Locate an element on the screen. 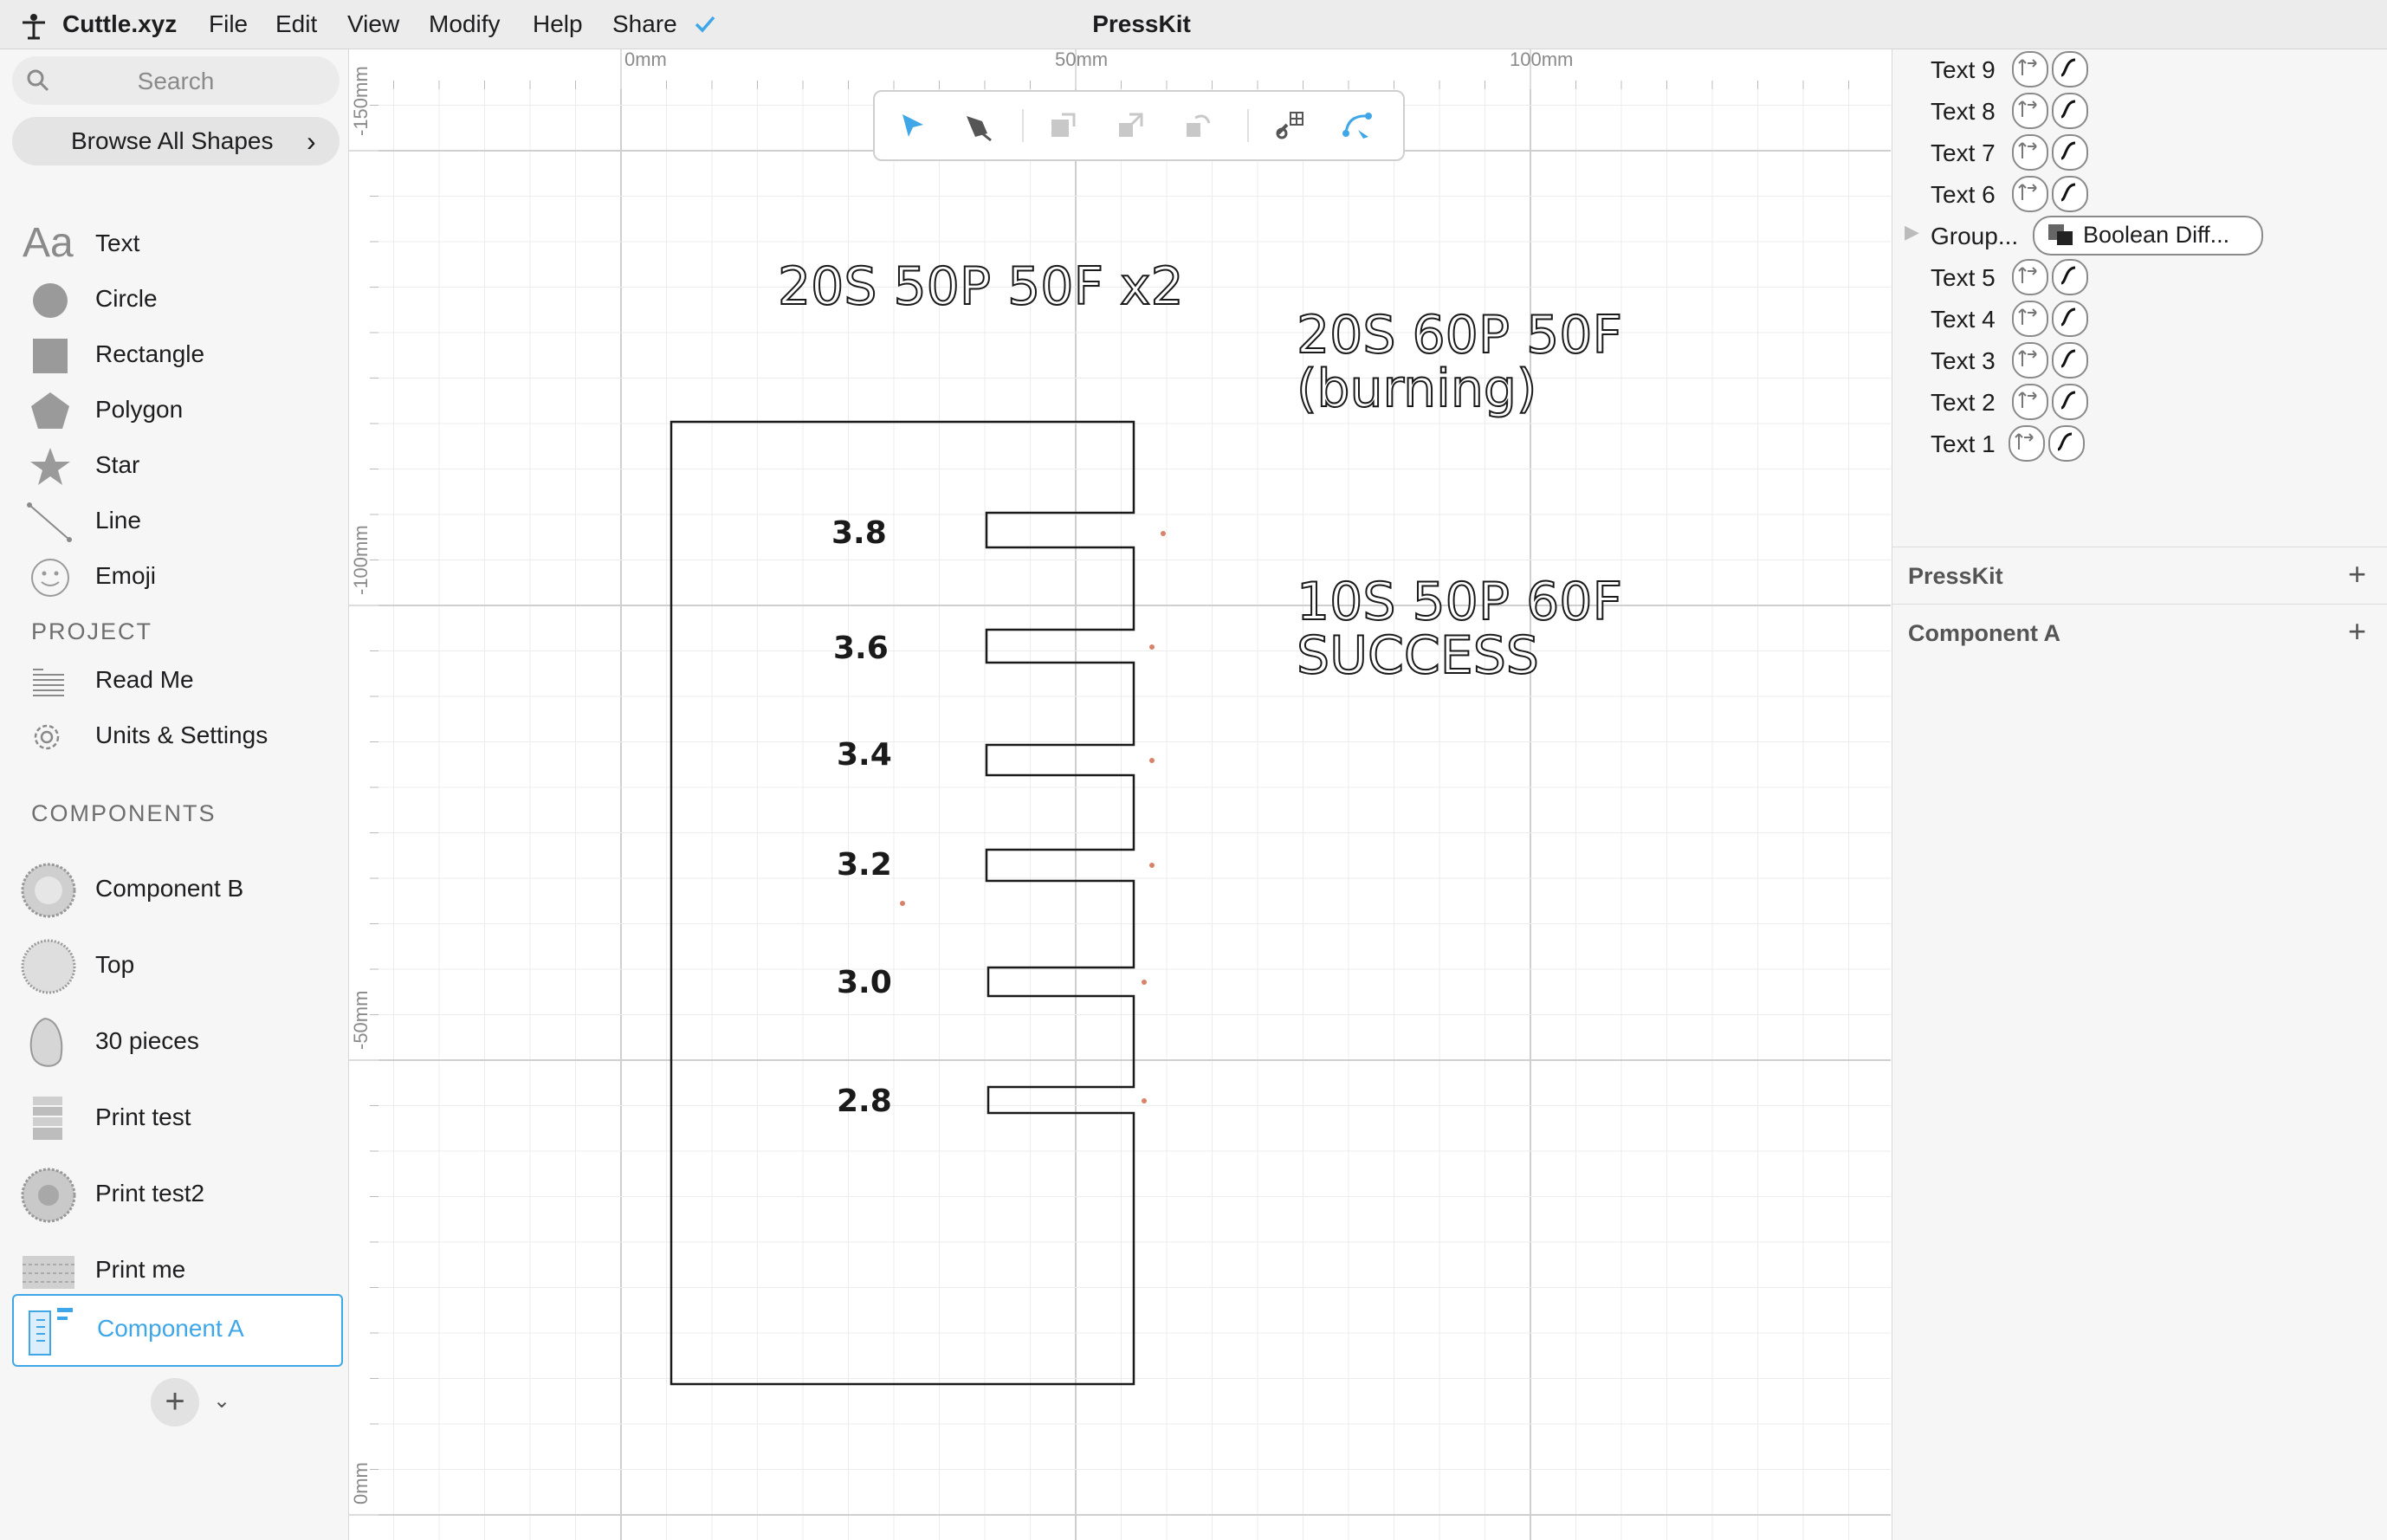 The height and width of the screenshot is (1540, 2387). layer-row: Text 9 is located at coordinates (2139, 70).